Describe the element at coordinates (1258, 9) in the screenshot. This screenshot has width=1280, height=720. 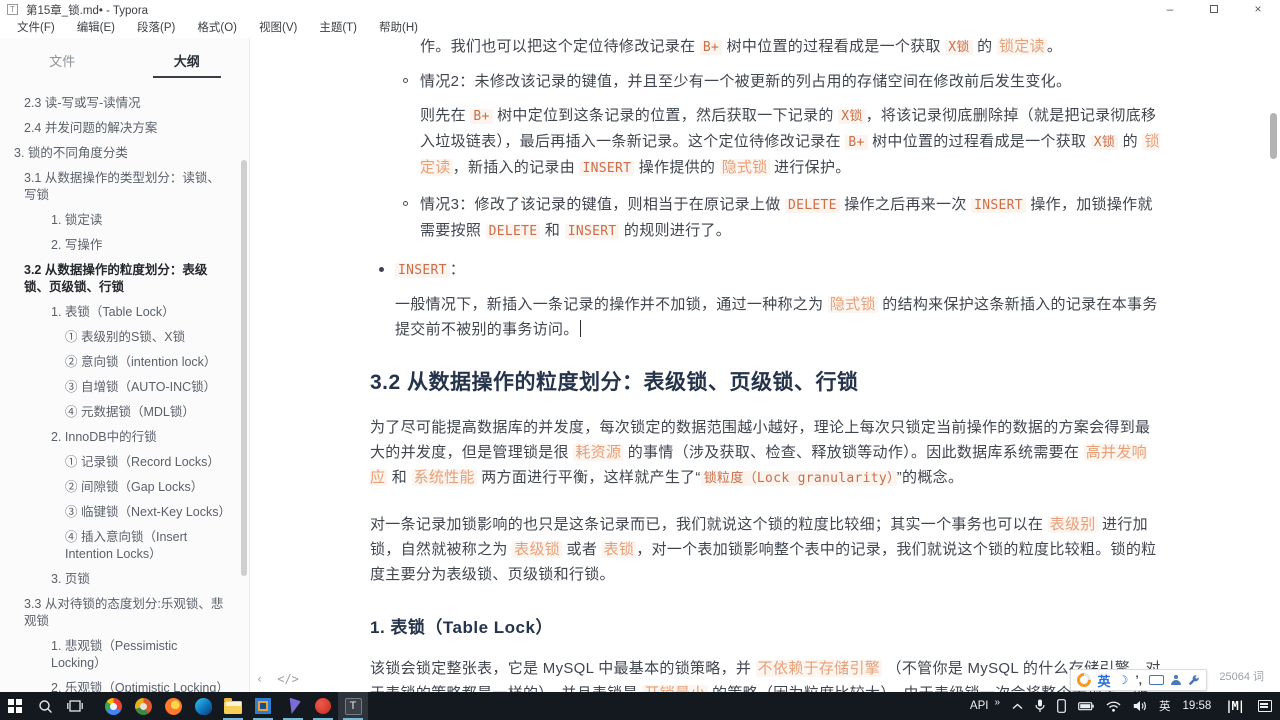
I see `close-button: ×` at that location.